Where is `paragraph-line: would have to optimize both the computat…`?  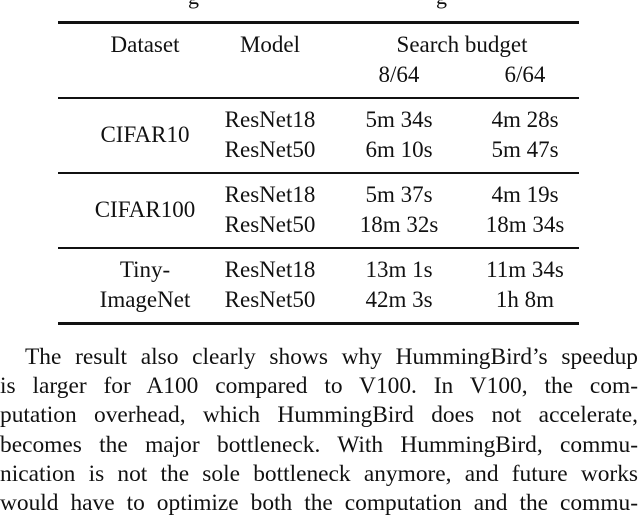
paragraph-line: would have to optimize both the computat… is located at coordinates (319, 502).